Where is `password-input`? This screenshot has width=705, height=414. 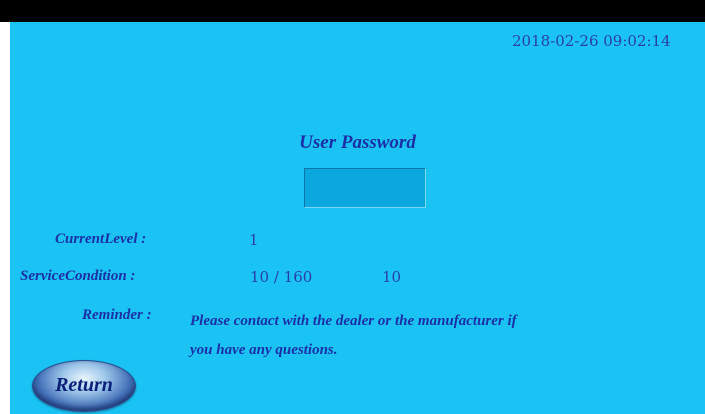
password-input is located at coordinates (365, 188).